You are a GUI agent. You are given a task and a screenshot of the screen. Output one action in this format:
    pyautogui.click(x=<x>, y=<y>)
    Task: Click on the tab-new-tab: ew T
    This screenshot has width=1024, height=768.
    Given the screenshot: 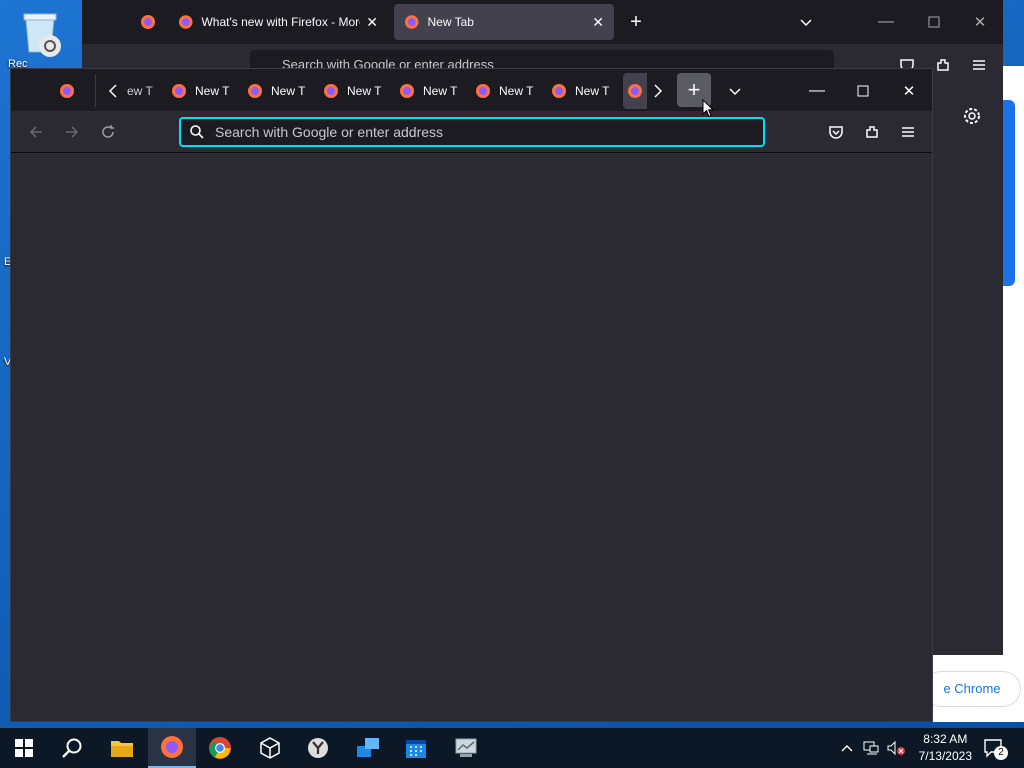 What is the action you would take?
    pyautogui.click(x=145, y=91)
    